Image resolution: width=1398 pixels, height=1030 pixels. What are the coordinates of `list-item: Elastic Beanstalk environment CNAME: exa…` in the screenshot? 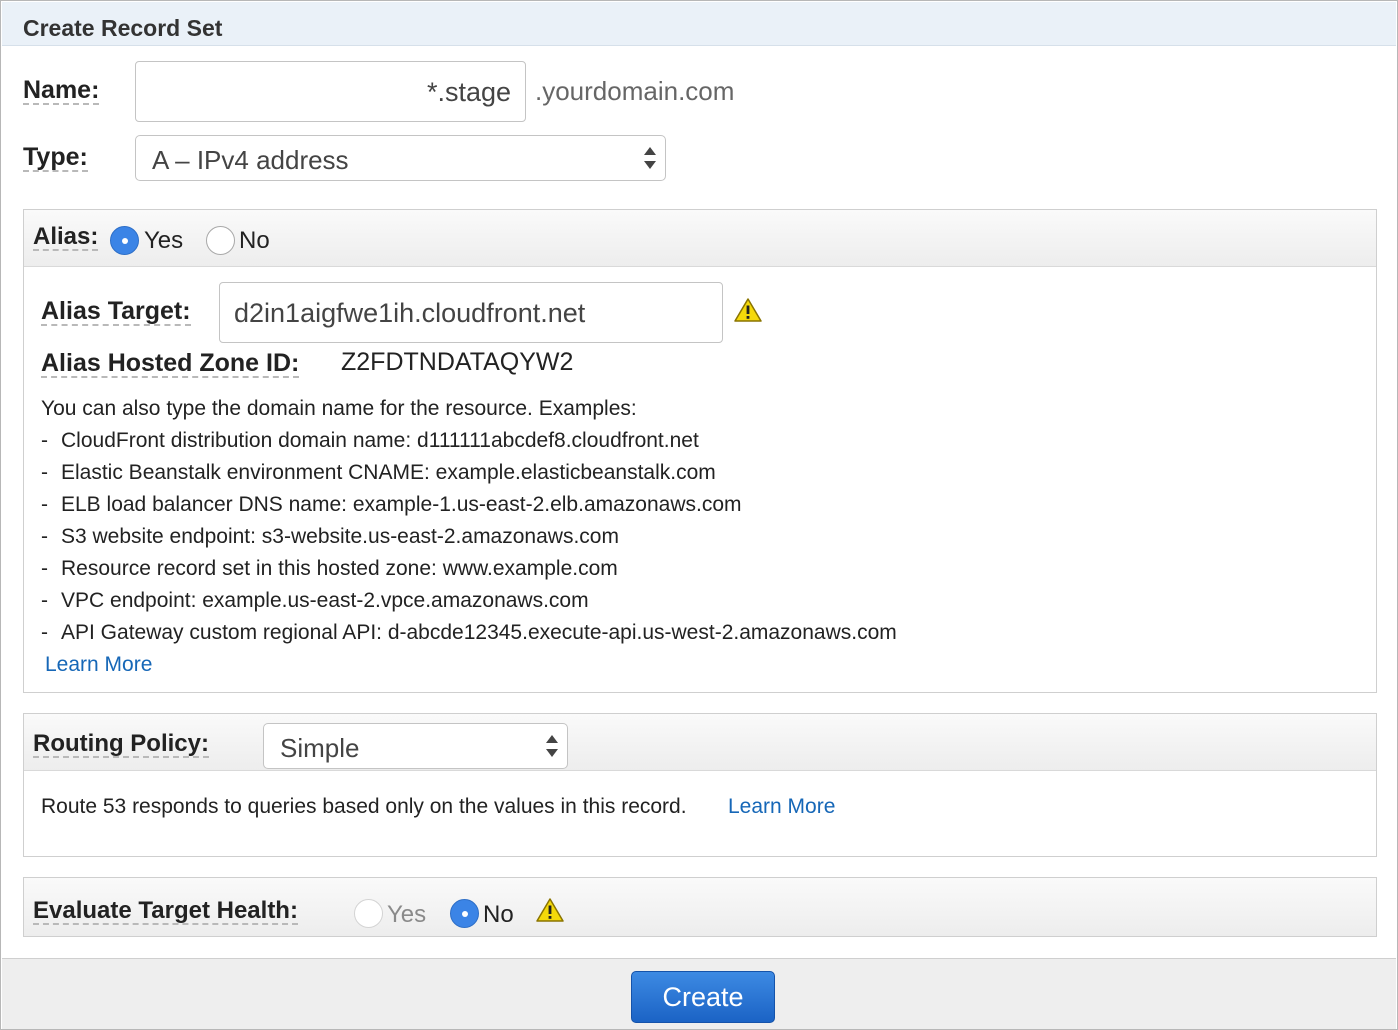 It's located at (469, 473).